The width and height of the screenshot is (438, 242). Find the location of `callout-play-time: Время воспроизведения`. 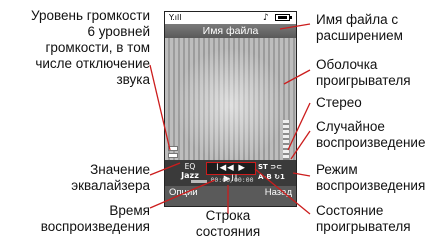

callout-play-time: Время воспроизведения is located at coordinates (95, 218).